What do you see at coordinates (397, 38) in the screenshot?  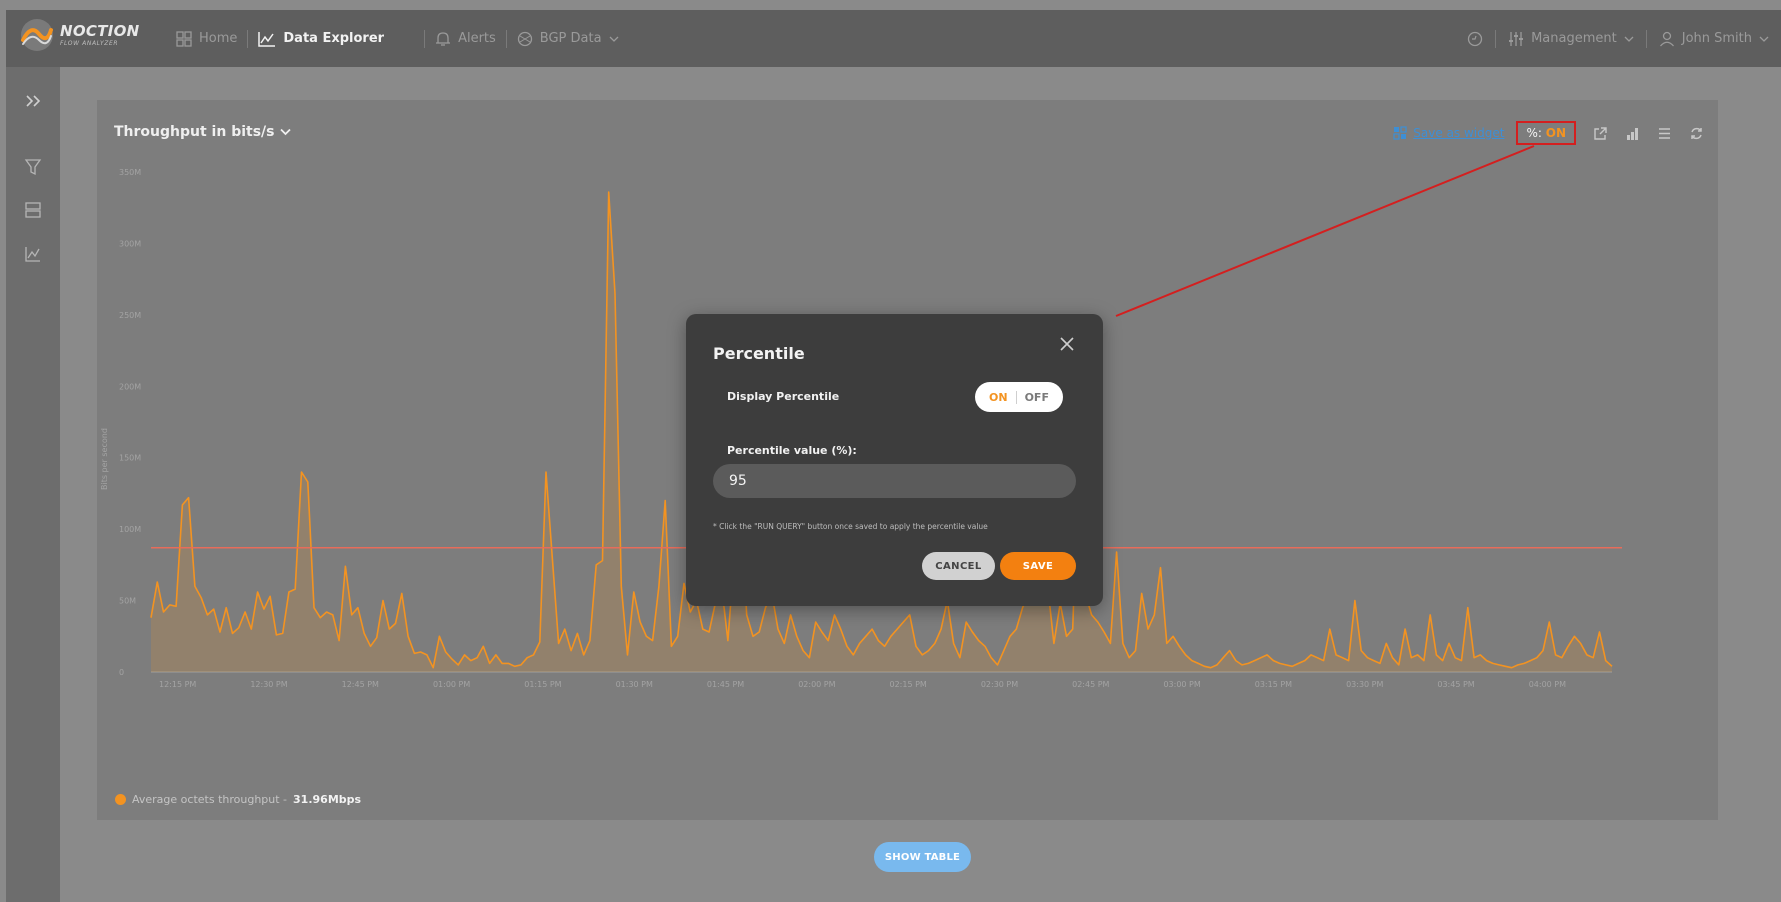 I see `main-nav: Home Data Explorer Alerts BGP Data` at bounding box center [397, 38].